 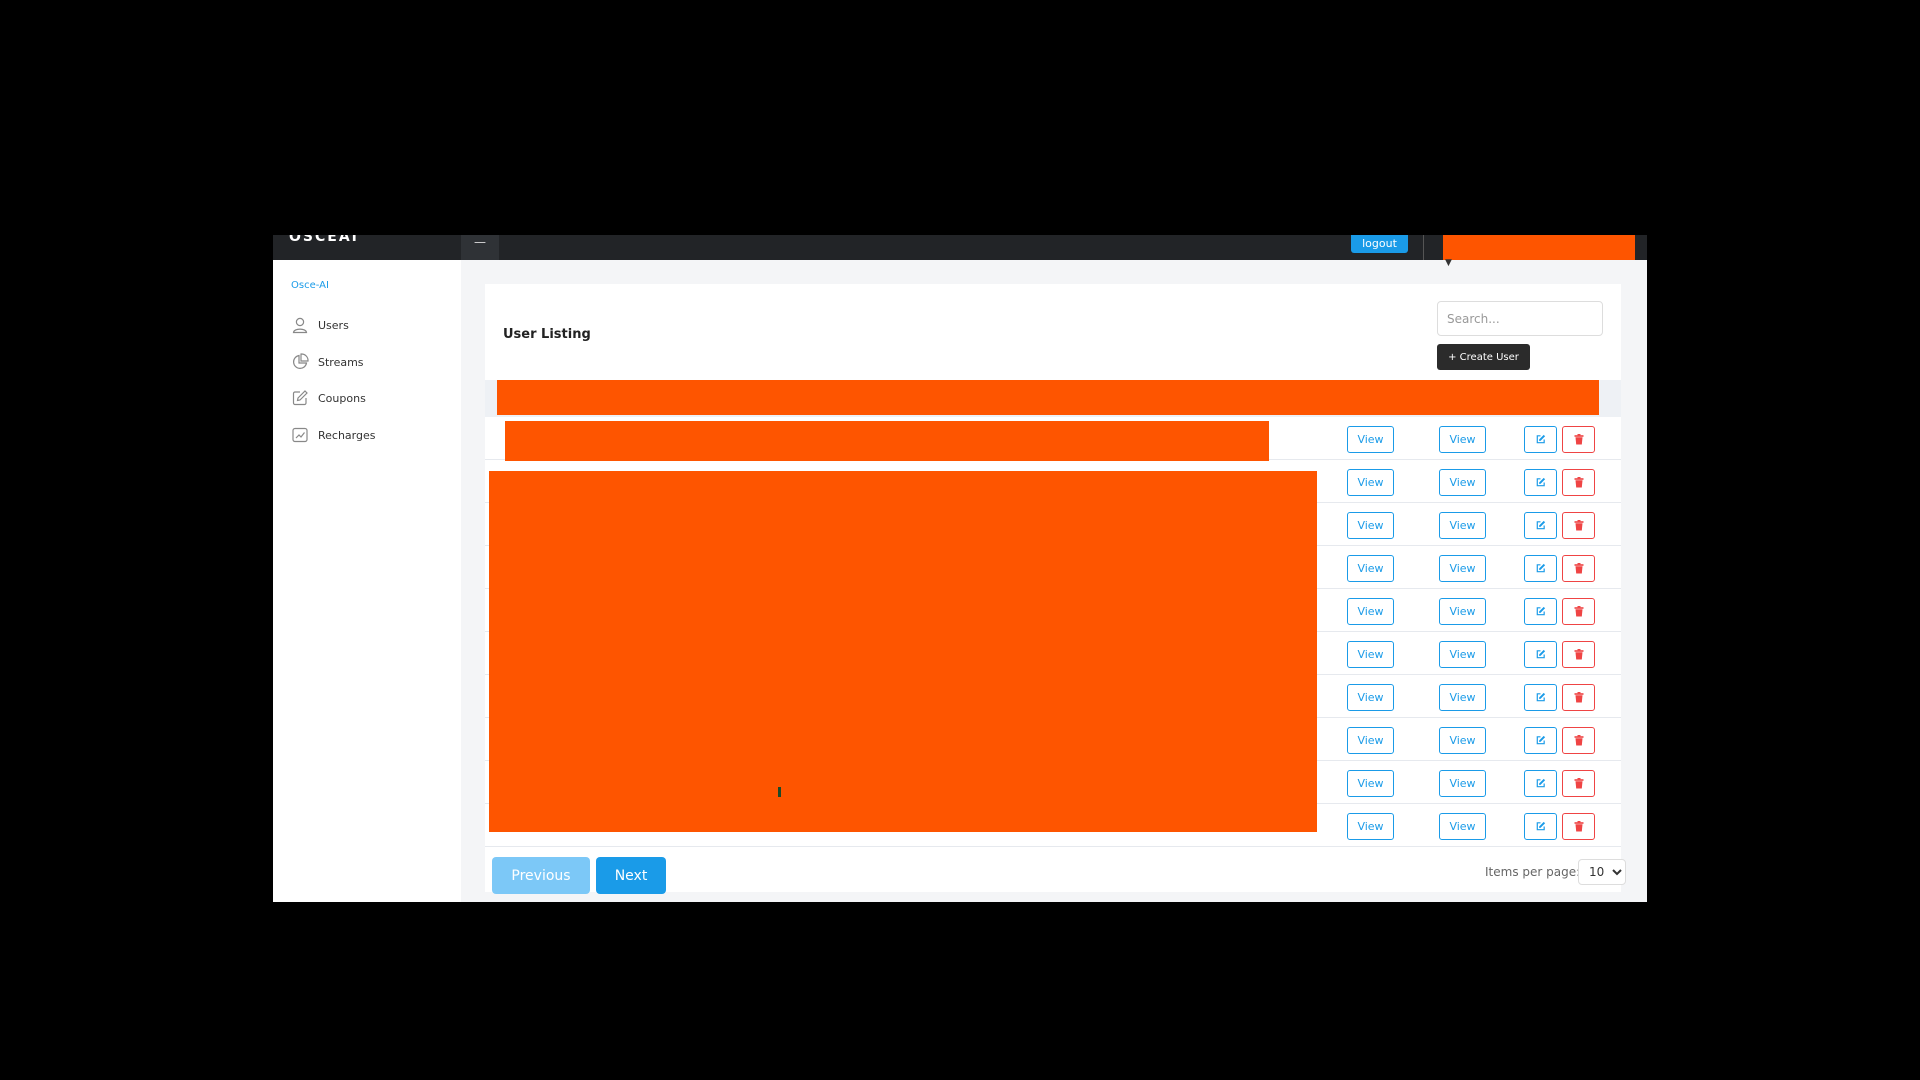 I want to click on redacted-row-content, so click(x=887, y=441).